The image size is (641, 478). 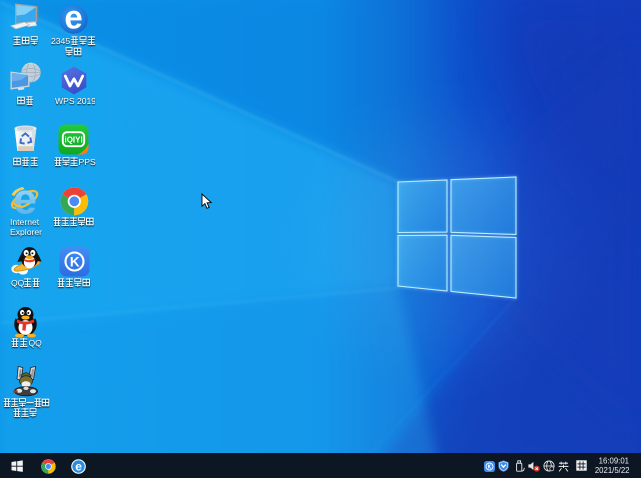 What do you see at coordinates (614, 461) in the screenshot?
I see `svg-text: 16:09:01` at bounding box center [614, 461].